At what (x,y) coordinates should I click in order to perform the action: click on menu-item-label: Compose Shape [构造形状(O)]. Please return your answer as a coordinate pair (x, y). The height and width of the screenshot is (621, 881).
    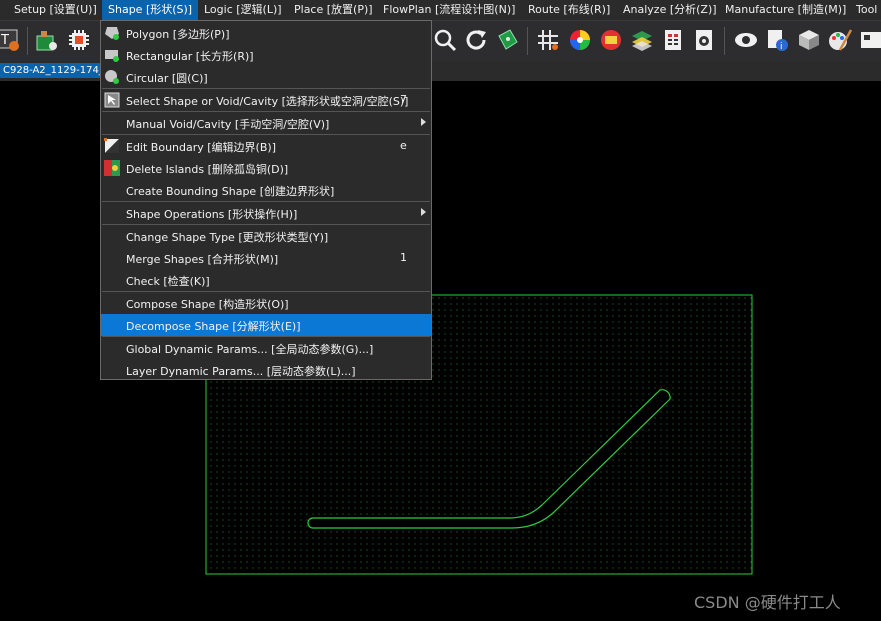
    Looking at the image, I should click on (207, 304).